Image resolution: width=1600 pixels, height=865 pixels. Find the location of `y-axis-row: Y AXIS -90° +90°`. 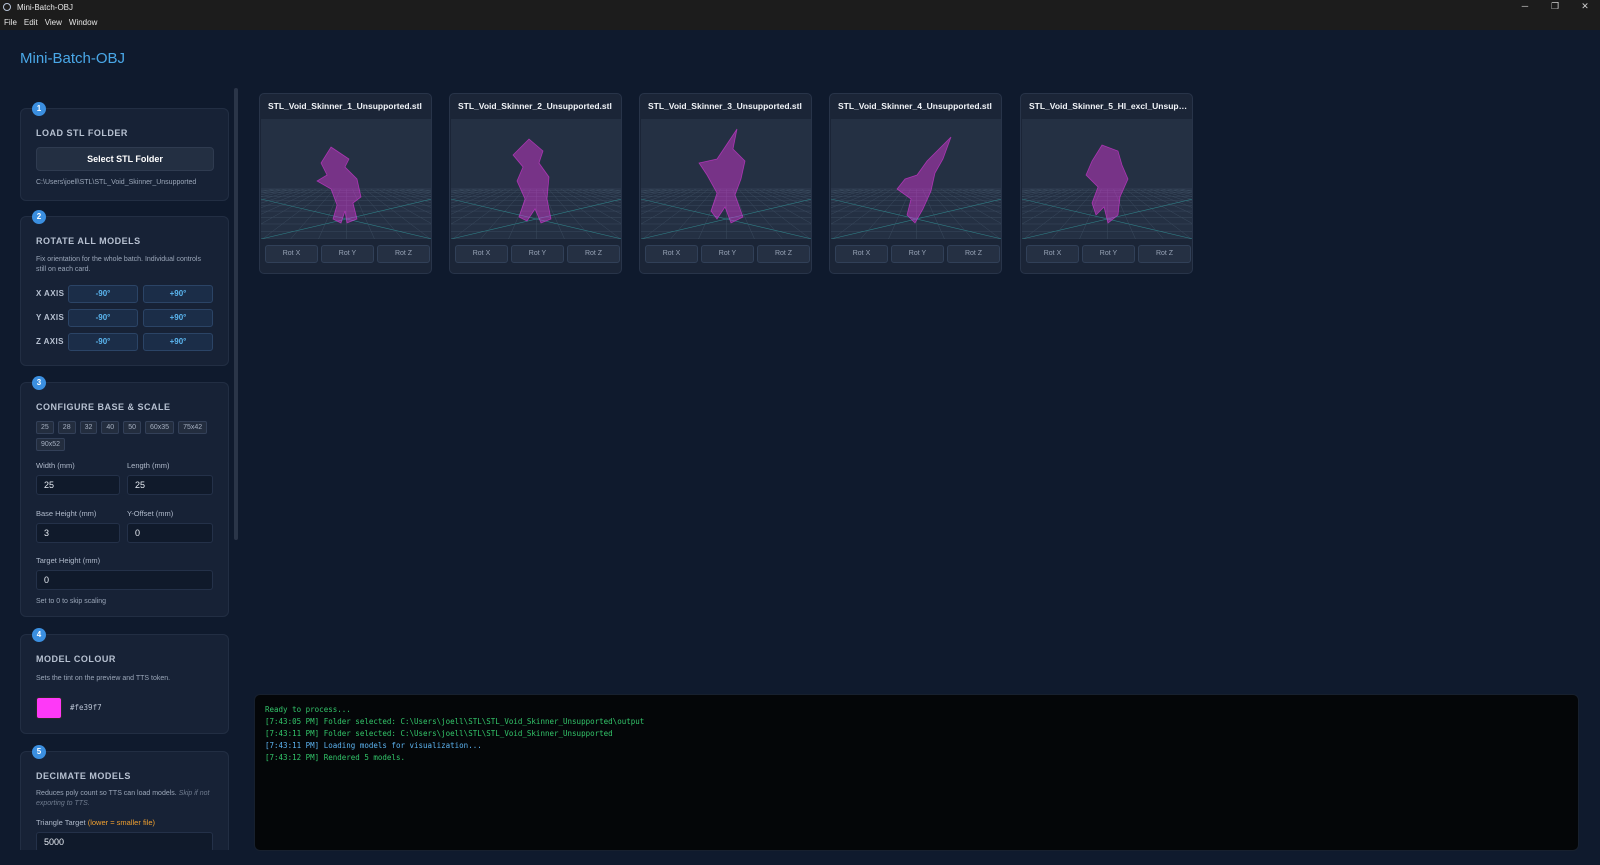

y-axis-row: Y AXIS -90° +90° is located at coordinates (126, 318).